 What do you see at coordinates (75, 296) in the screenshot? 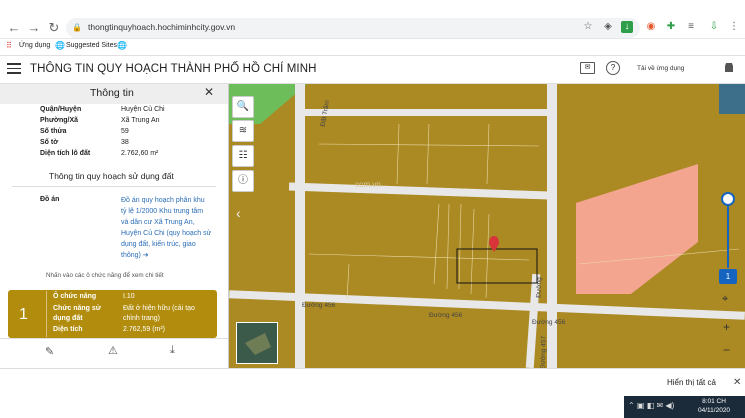
I see `card-label: Ô chức năng` at bounding box center [75, 296].